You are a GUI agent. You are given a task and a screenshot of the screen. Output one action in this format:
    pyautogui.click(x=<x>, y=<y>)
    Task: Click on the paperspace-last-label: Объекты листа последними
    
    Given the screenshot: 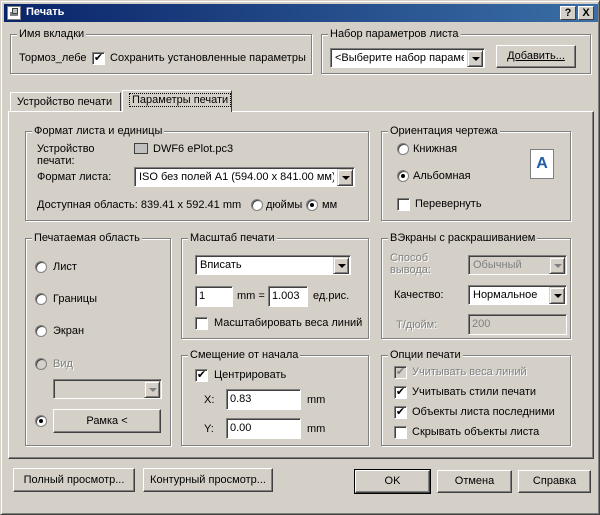 What is the action you would take?
    pyautogui.click(x=483, y=412)
    